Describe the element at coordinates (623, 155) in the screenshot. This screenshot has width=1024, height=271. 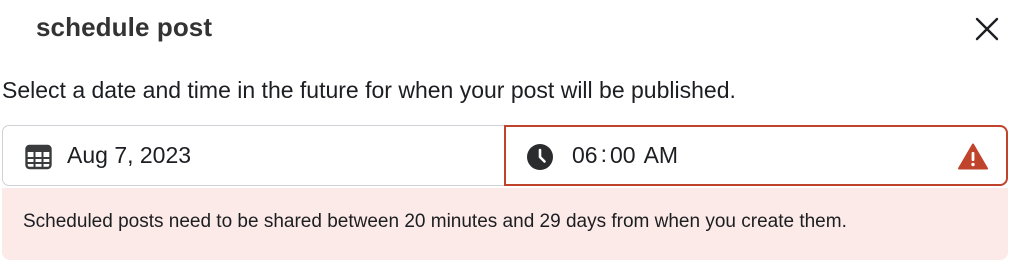
I see `time-minute: 00` at that location.